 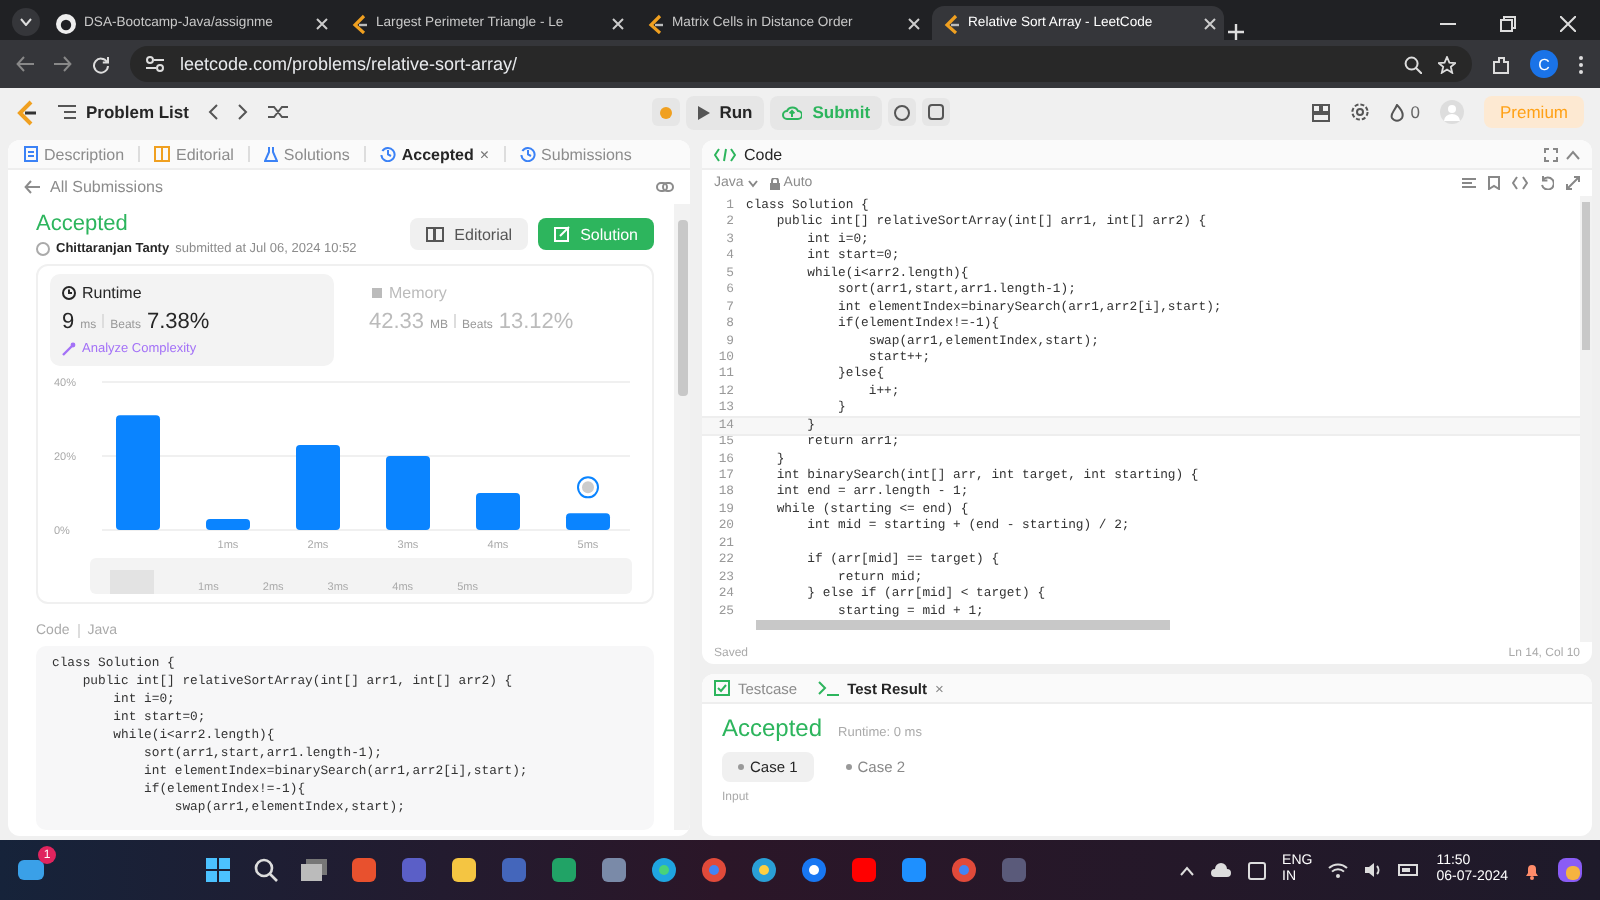 What do you see at coordinates (178, 322) in the screenshot?
I see `beats-value: 7.38%` at bounding box center [178, 322].